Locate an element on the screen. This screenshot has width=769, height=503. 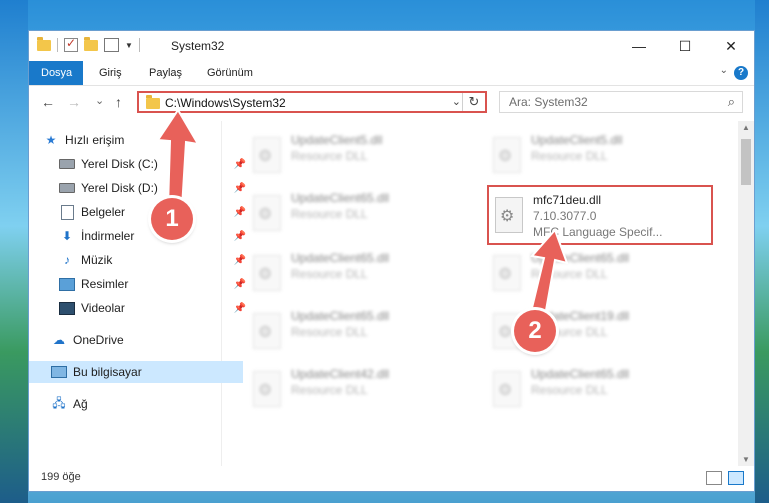
title-bar: ▼ System32 — ☐ ✕ is located at coordinates (391, 46).